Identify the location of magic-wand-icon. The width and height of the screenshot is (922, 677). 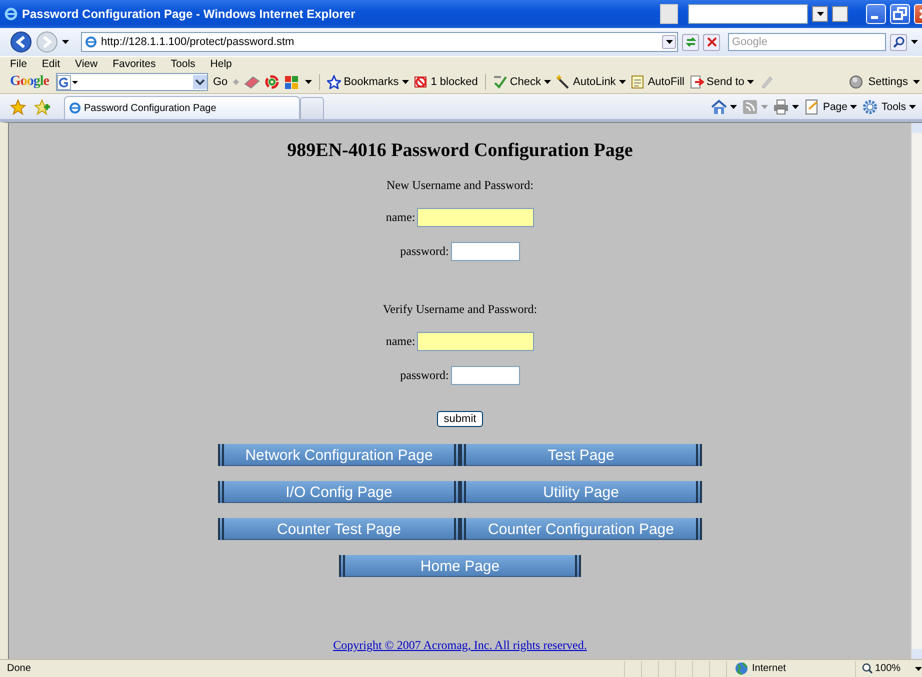
(563, 82).